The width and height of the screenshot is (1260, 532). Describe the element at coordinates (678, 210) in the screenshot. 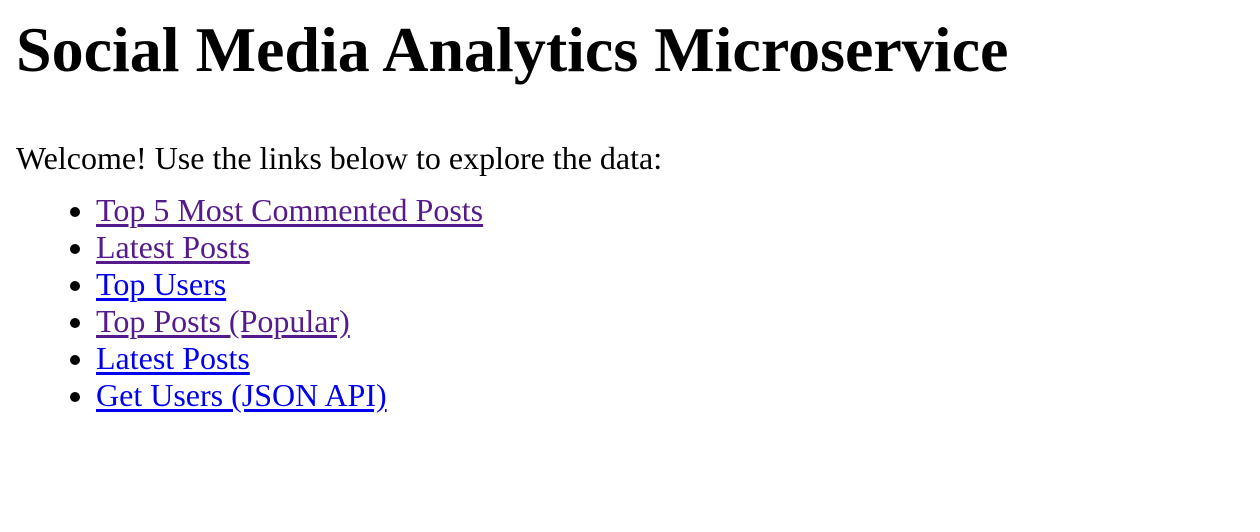

I see `list-item: Top 5 Most Commented Posts` at that location.